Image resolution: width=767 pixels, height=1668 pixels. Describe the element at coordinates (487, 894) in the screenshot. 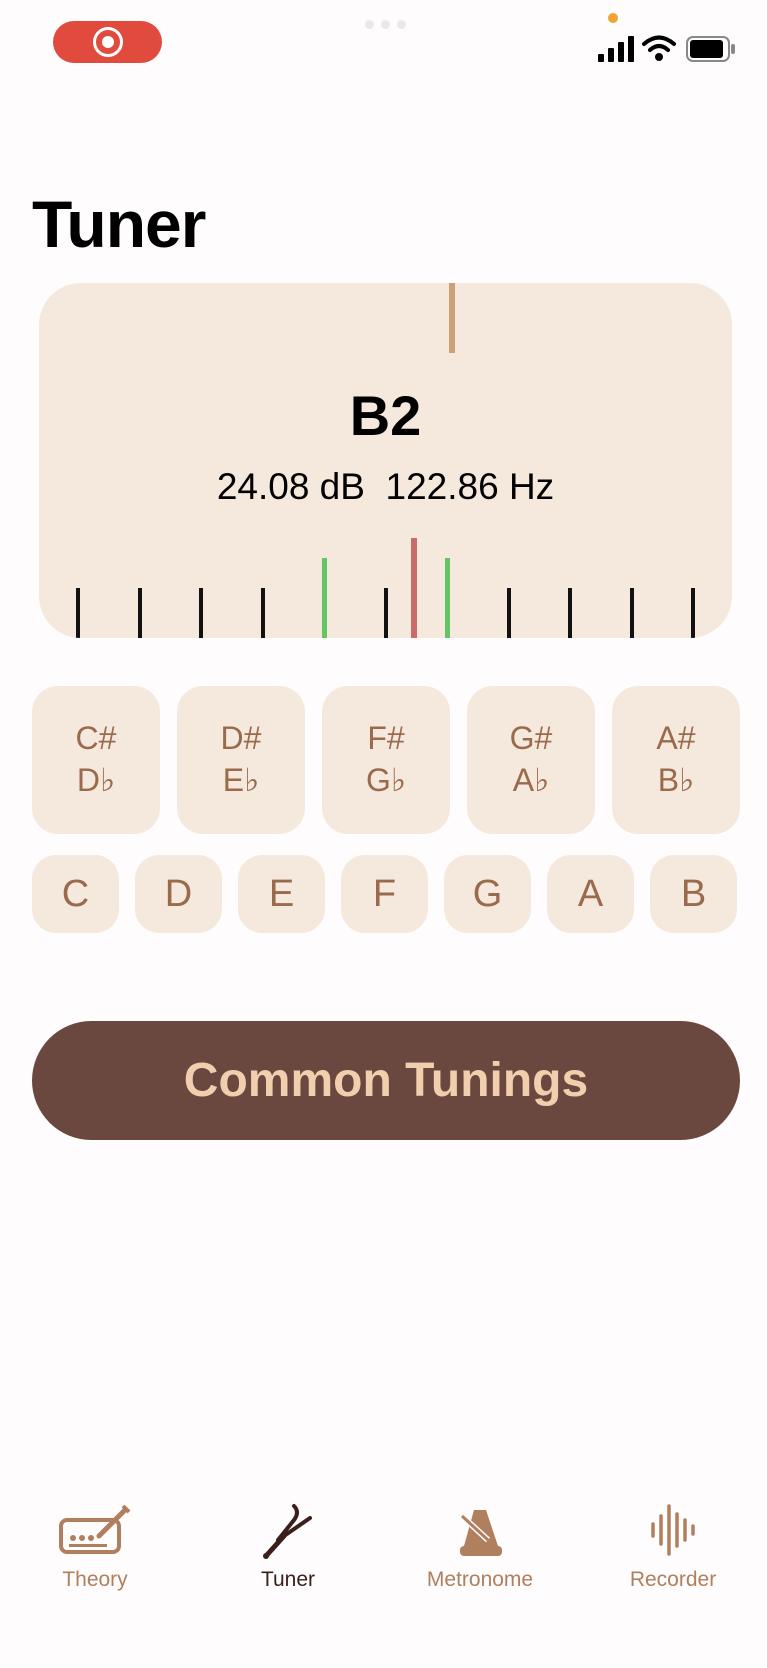

I see `note-button-g: G` at that location.